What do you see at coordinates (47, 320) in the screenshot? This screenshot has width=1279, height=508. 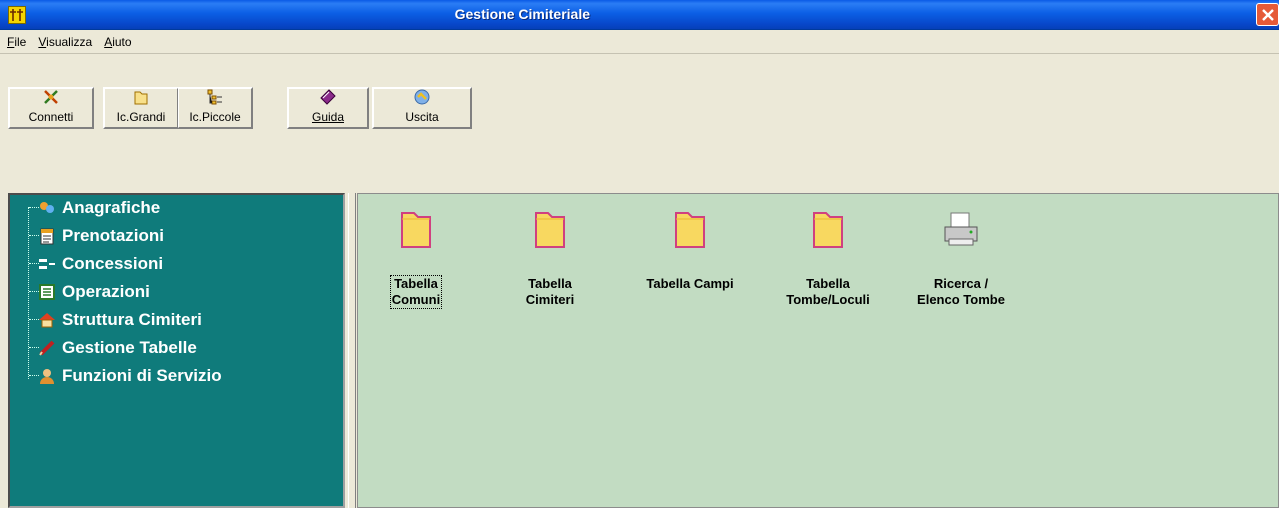 I see `house-icon` at bounding box center [47, 320].